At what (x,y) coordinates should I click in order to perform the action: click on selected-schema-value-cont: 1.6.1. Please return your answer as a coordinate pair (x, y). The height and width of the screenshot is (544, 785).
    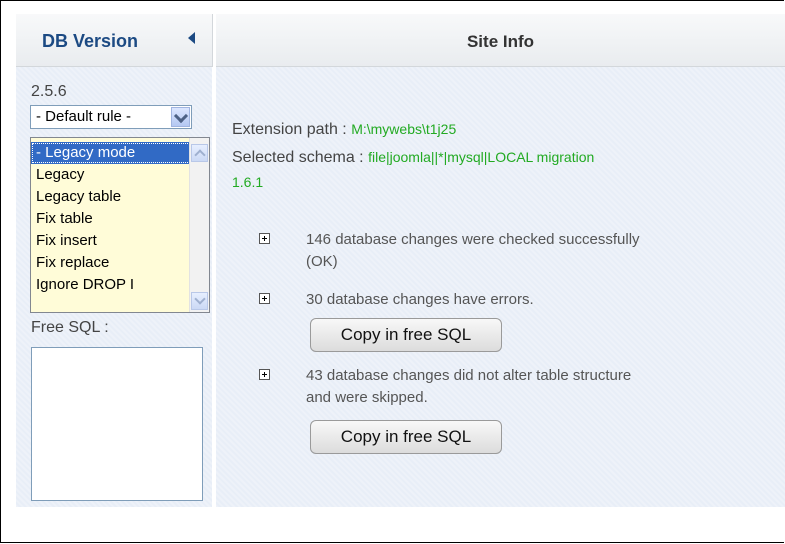
    Looking at the image, I should click on (248, 182).